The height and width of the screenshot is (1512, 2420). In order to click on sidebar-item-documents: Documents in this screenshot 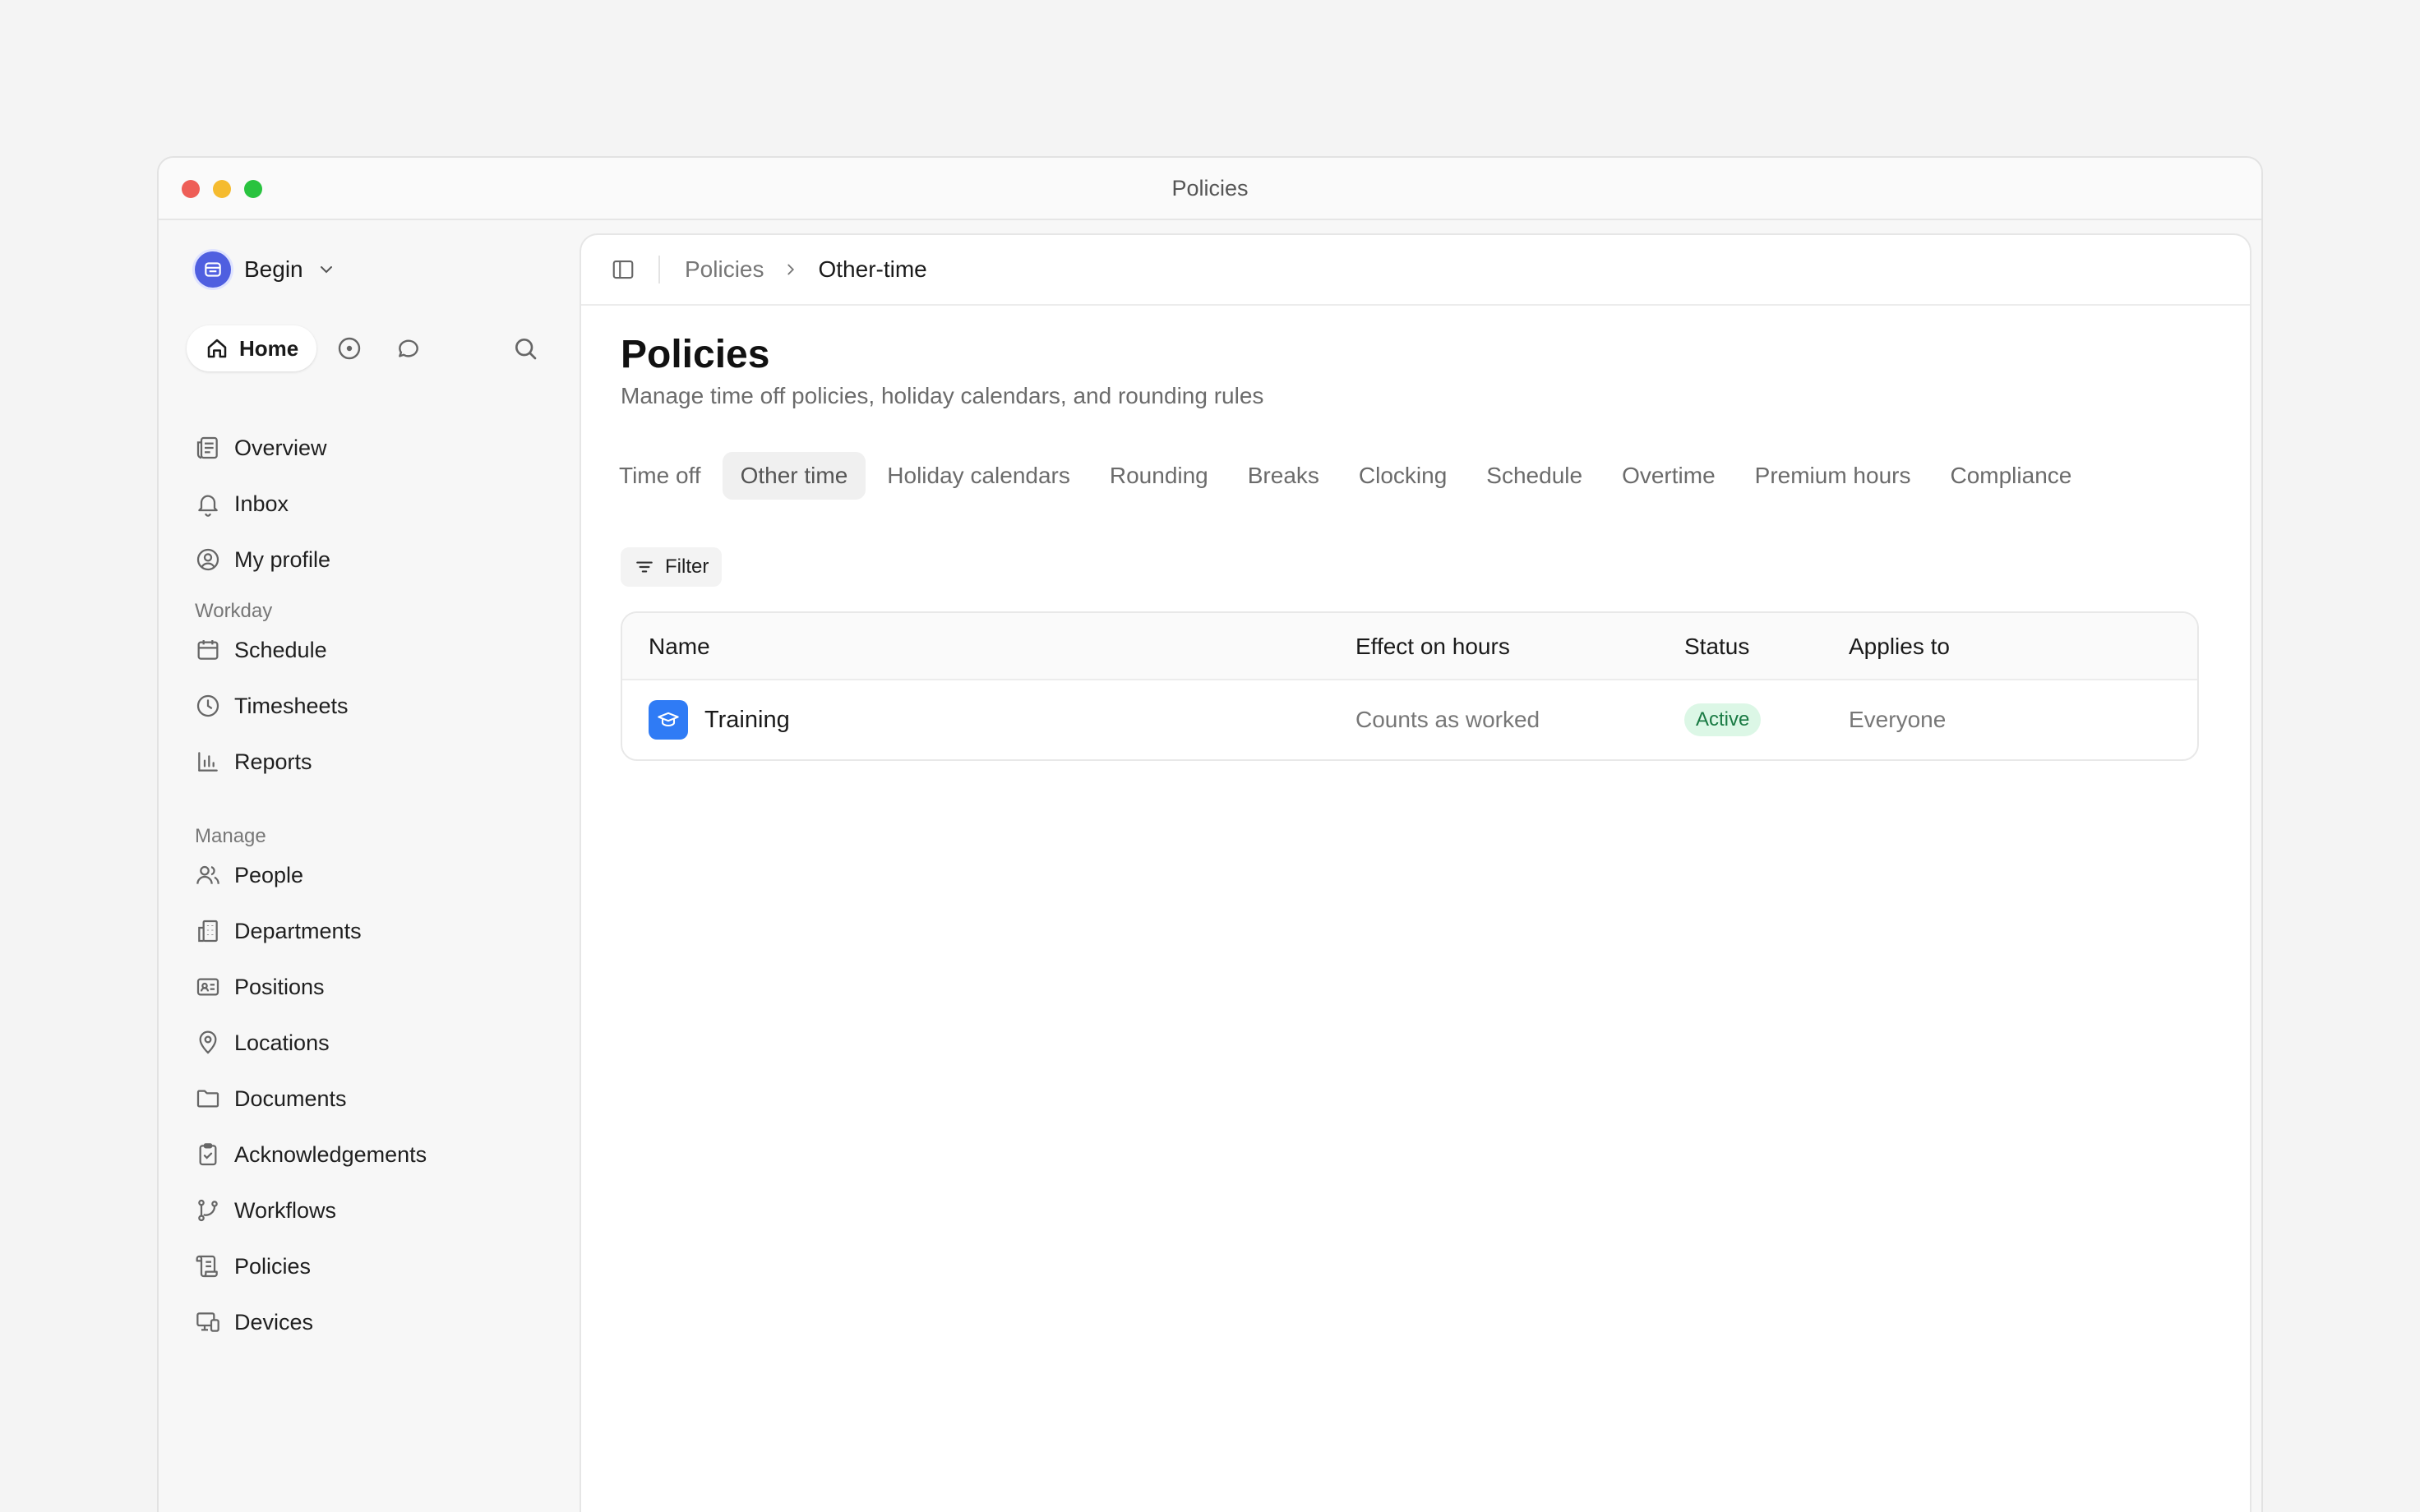, I will do `click(271, 1098)`.